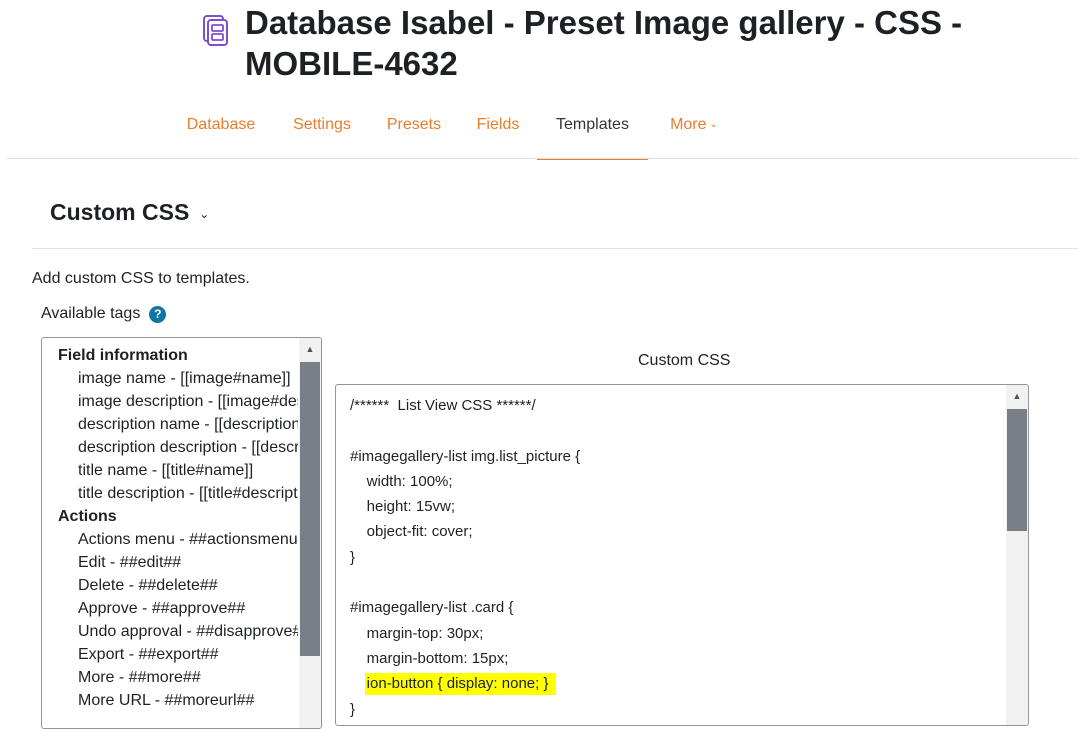 This screenshot has width=1078, height=729. Describe the element at coordinates (465, 456) in the screenshot. I see `code-line: #imagegallery-list img.list_picture {` at that location.